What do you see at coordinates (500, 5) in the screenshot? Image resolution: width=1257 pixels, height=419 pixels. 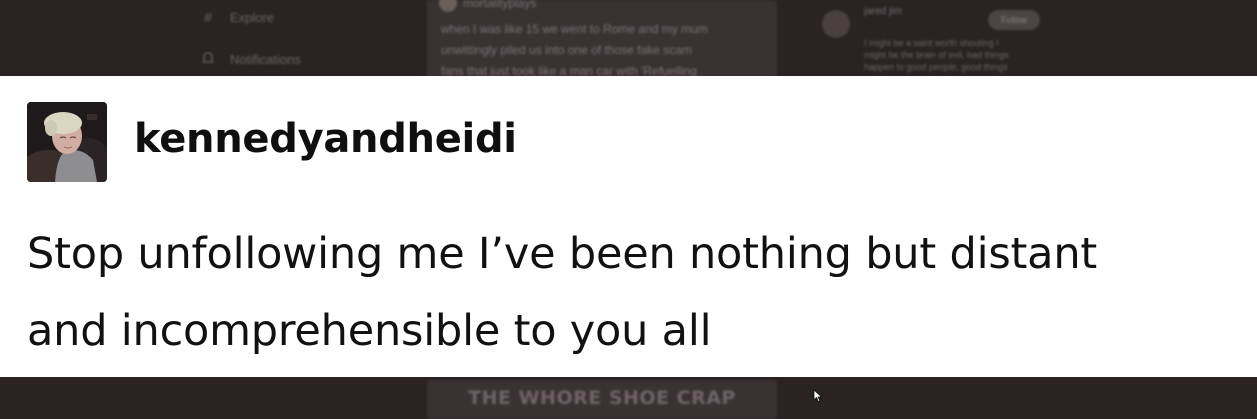 I see `feed-card-author-name: mortalityplays` at bounding box center [500, 5].